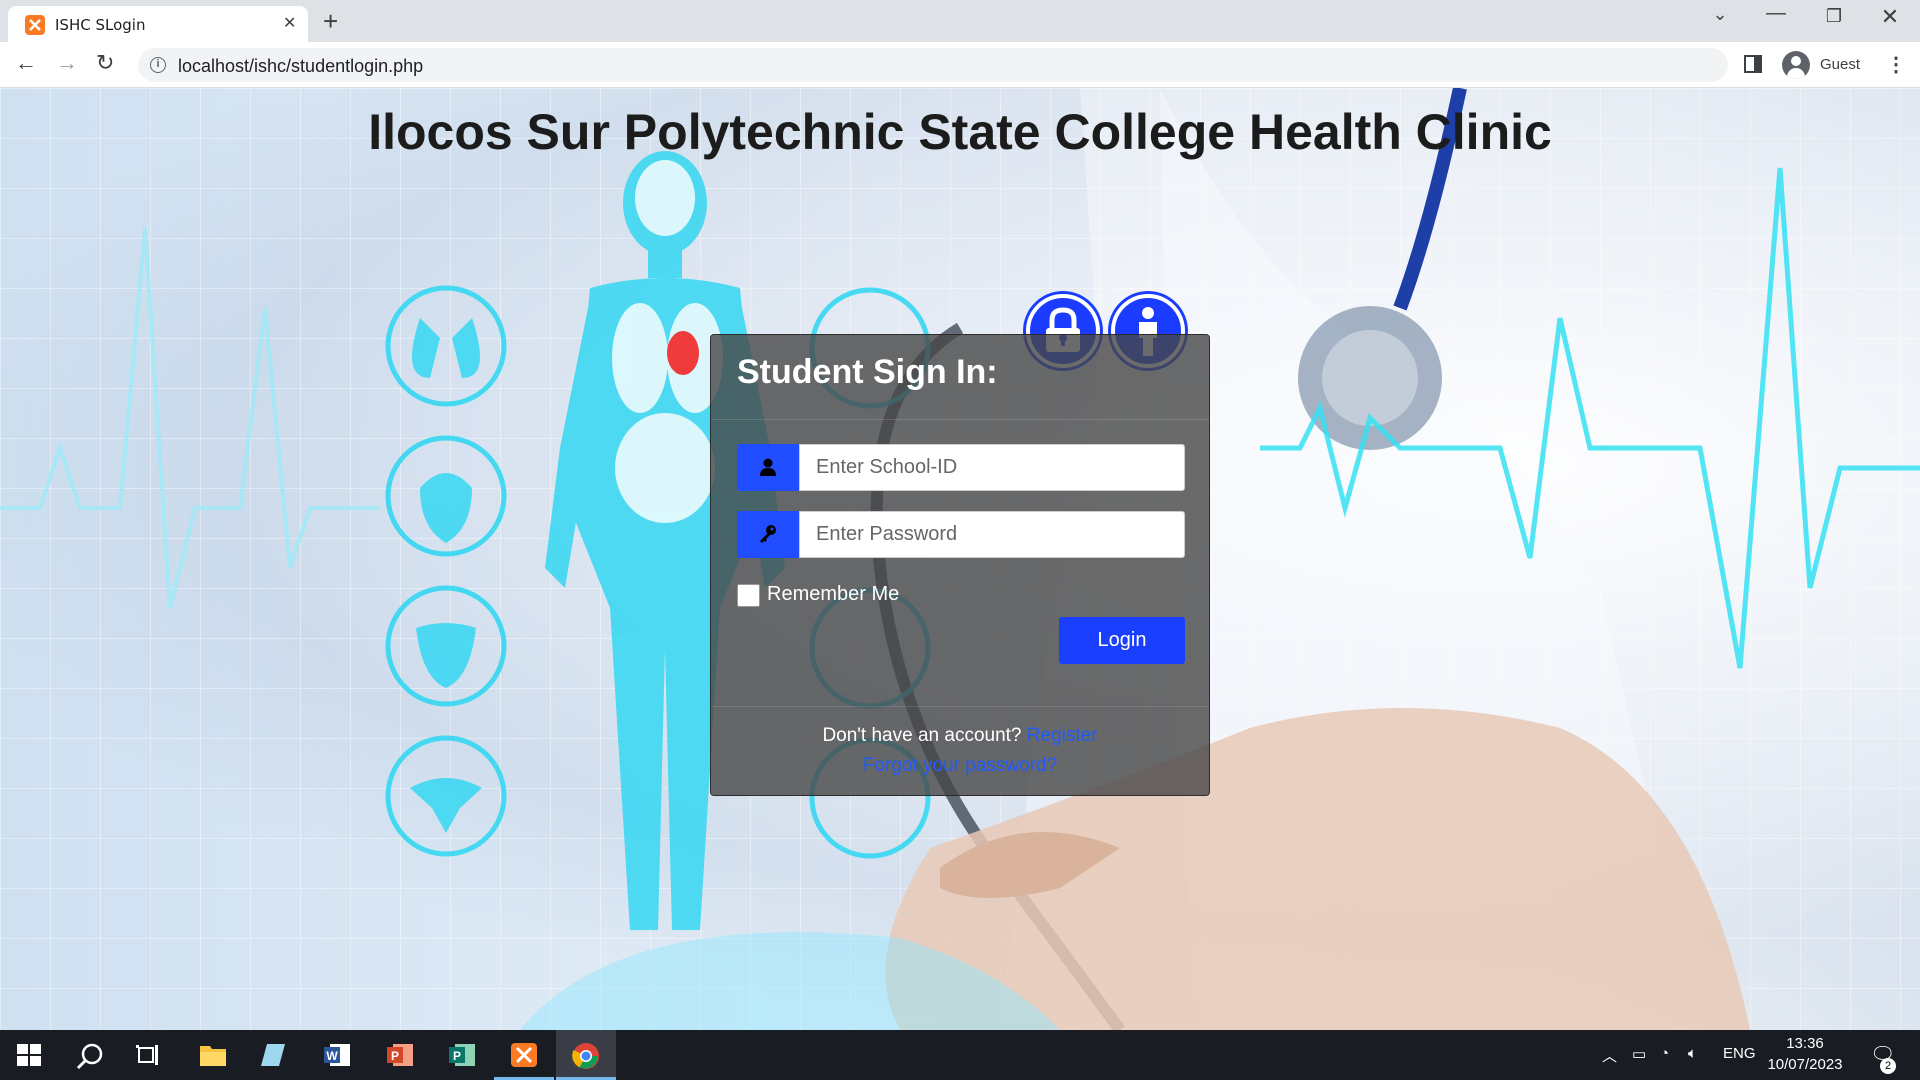 The image size is (1920, 1080). What do you see at coordinates (992, 467) in the screenshot?
I see `school-id-input` at bounding box center [992, 467].